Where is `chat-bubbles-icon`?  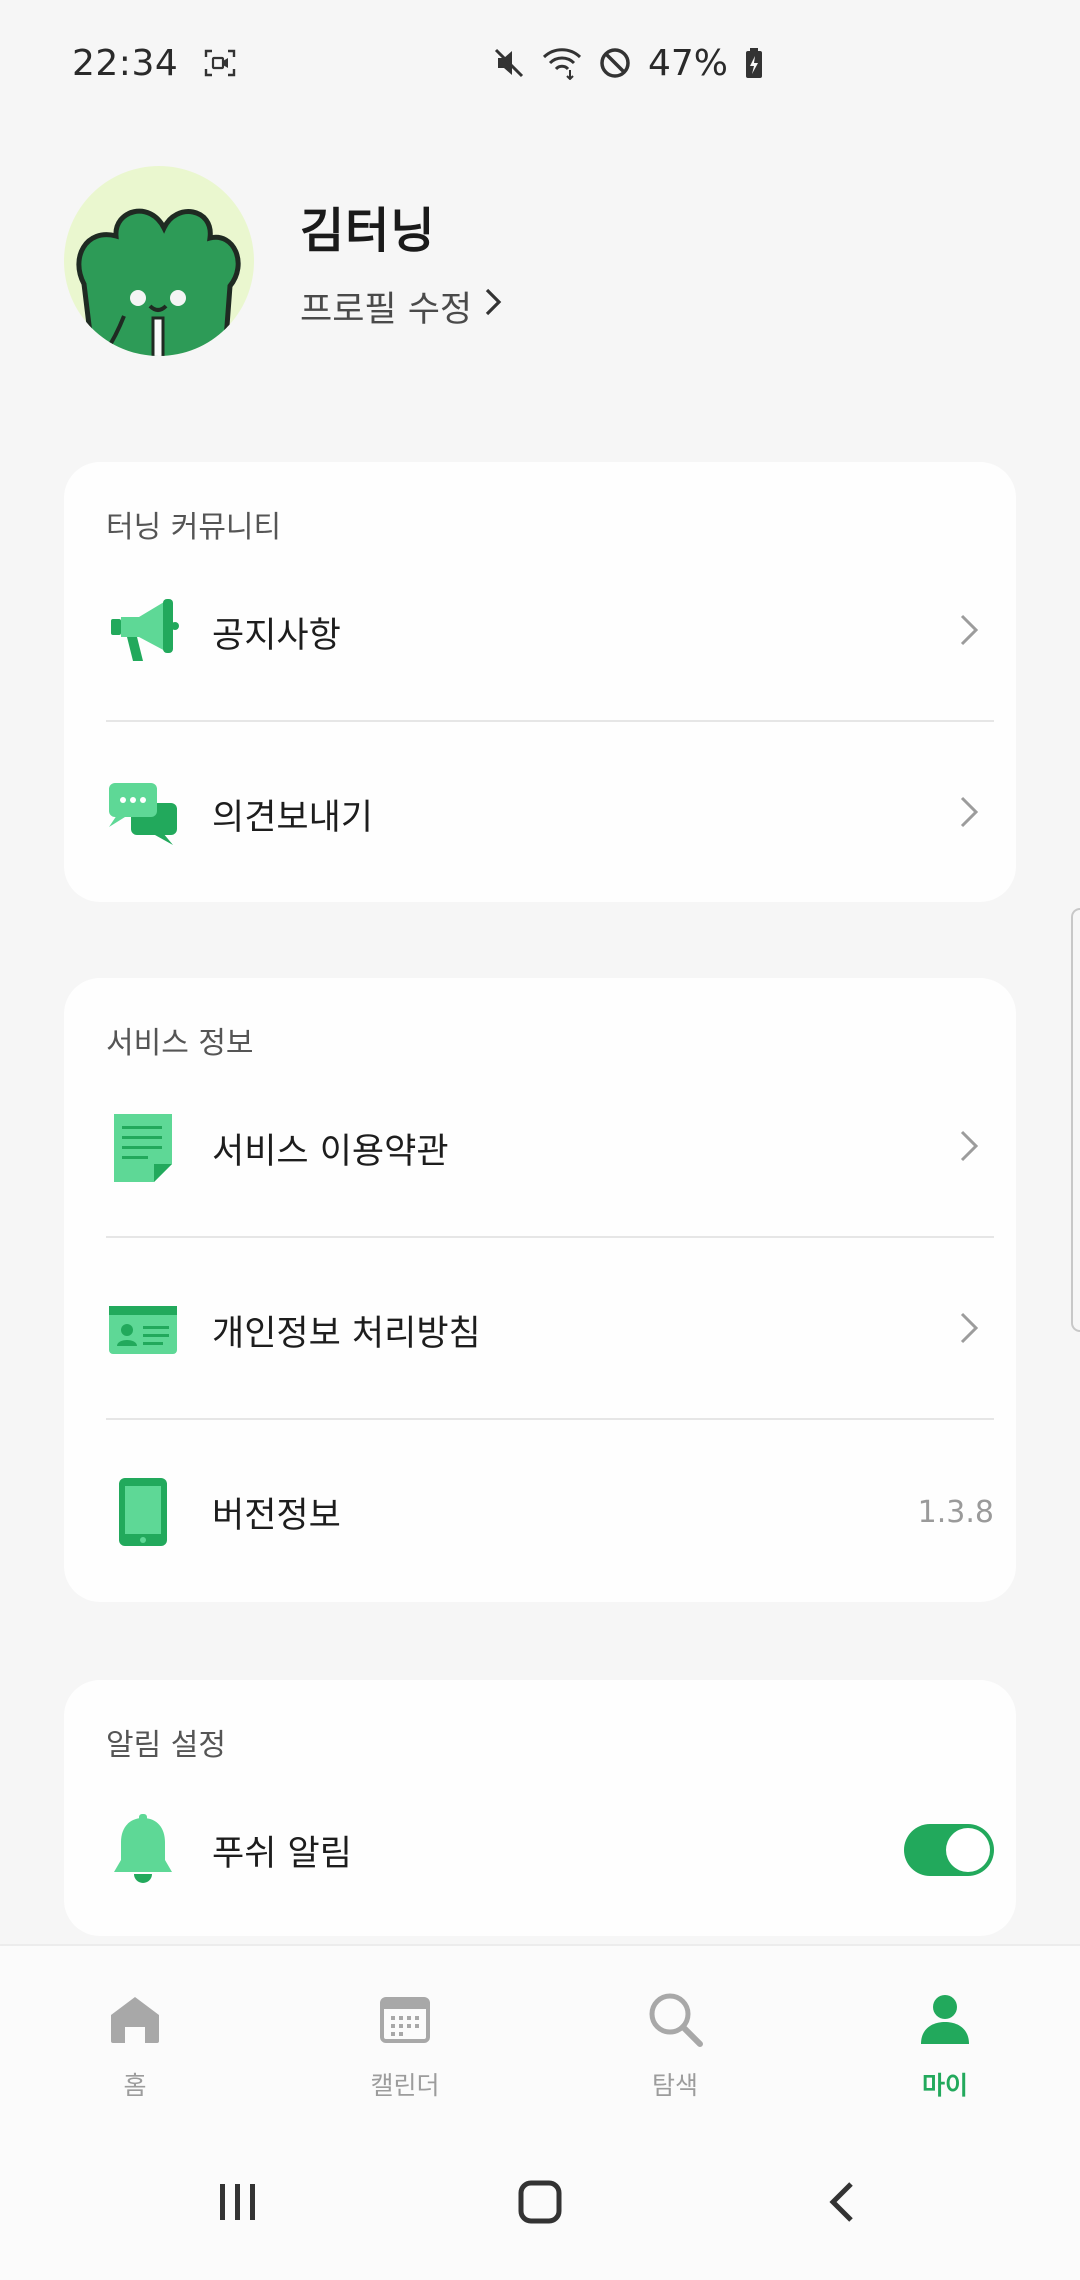 chat-bubbles-icon is located at coordinates (143, 814).